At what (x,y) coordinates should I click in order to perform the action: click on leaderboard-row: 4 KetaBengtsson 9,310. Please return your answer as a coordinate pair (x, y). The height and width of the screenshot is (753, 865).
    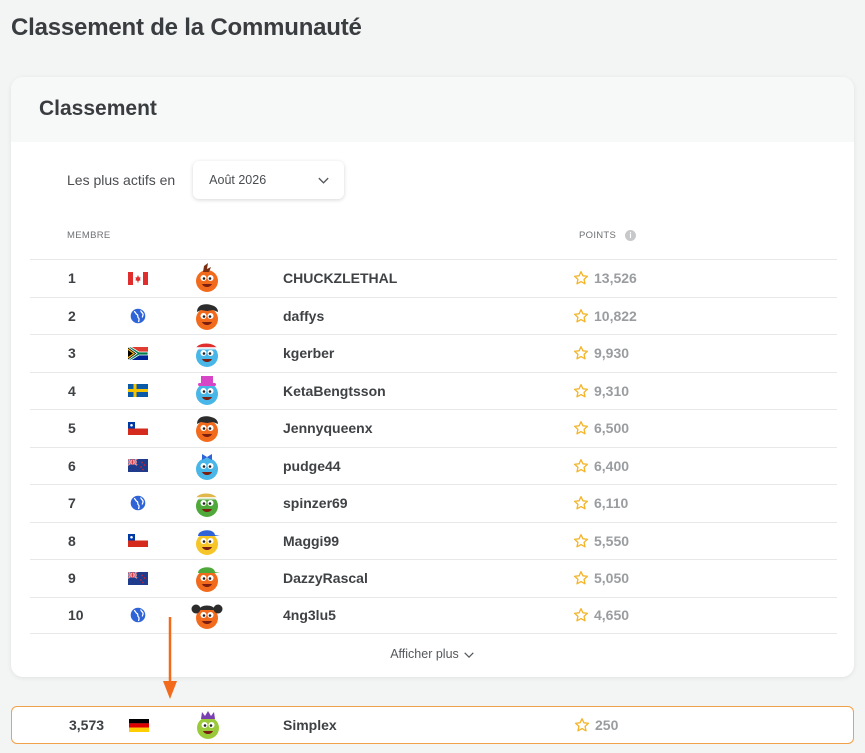
    Looking at the image, I should click on (433, 390).